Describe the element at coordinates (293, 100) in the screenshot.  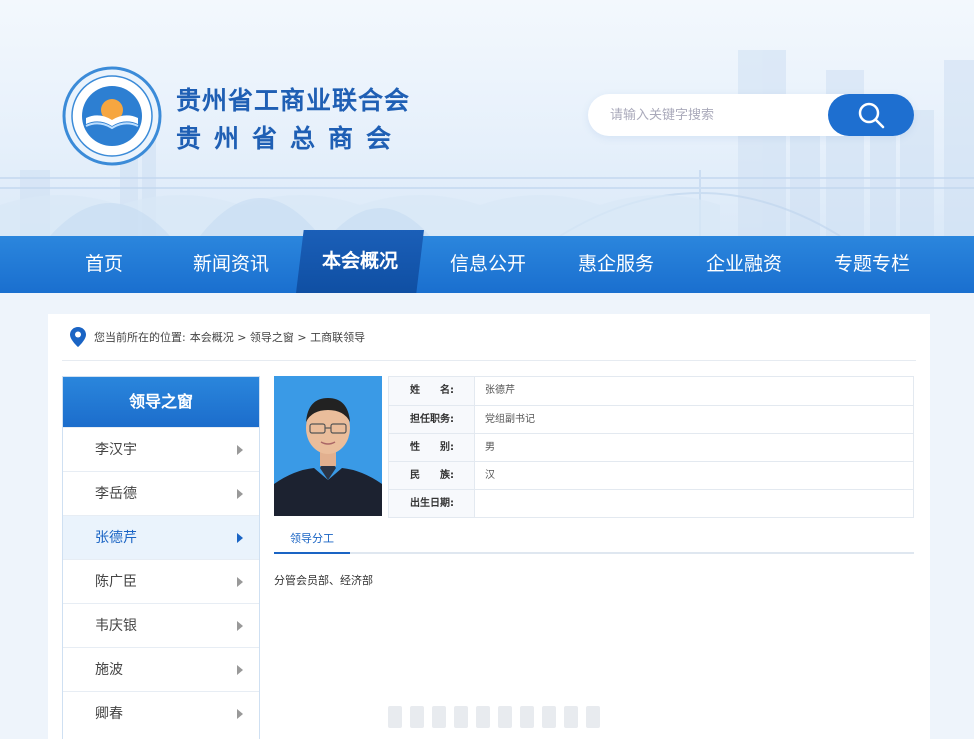
I see `org-name-line1: 贵州省工商业联合会` at that location.